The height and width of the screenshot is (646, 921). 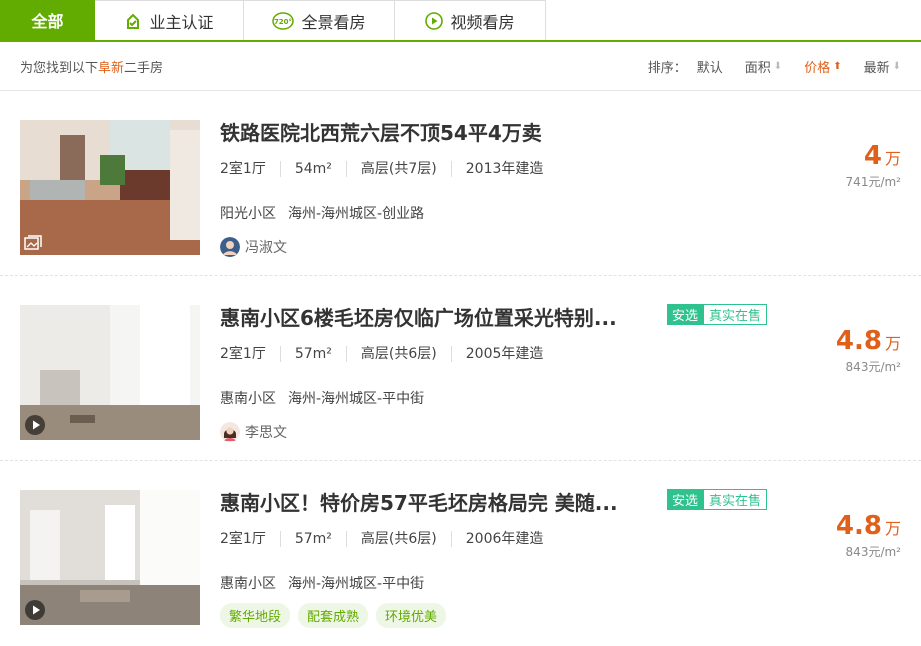 I want to click on unit-price: 741元/m², so click(x=873, y=182).